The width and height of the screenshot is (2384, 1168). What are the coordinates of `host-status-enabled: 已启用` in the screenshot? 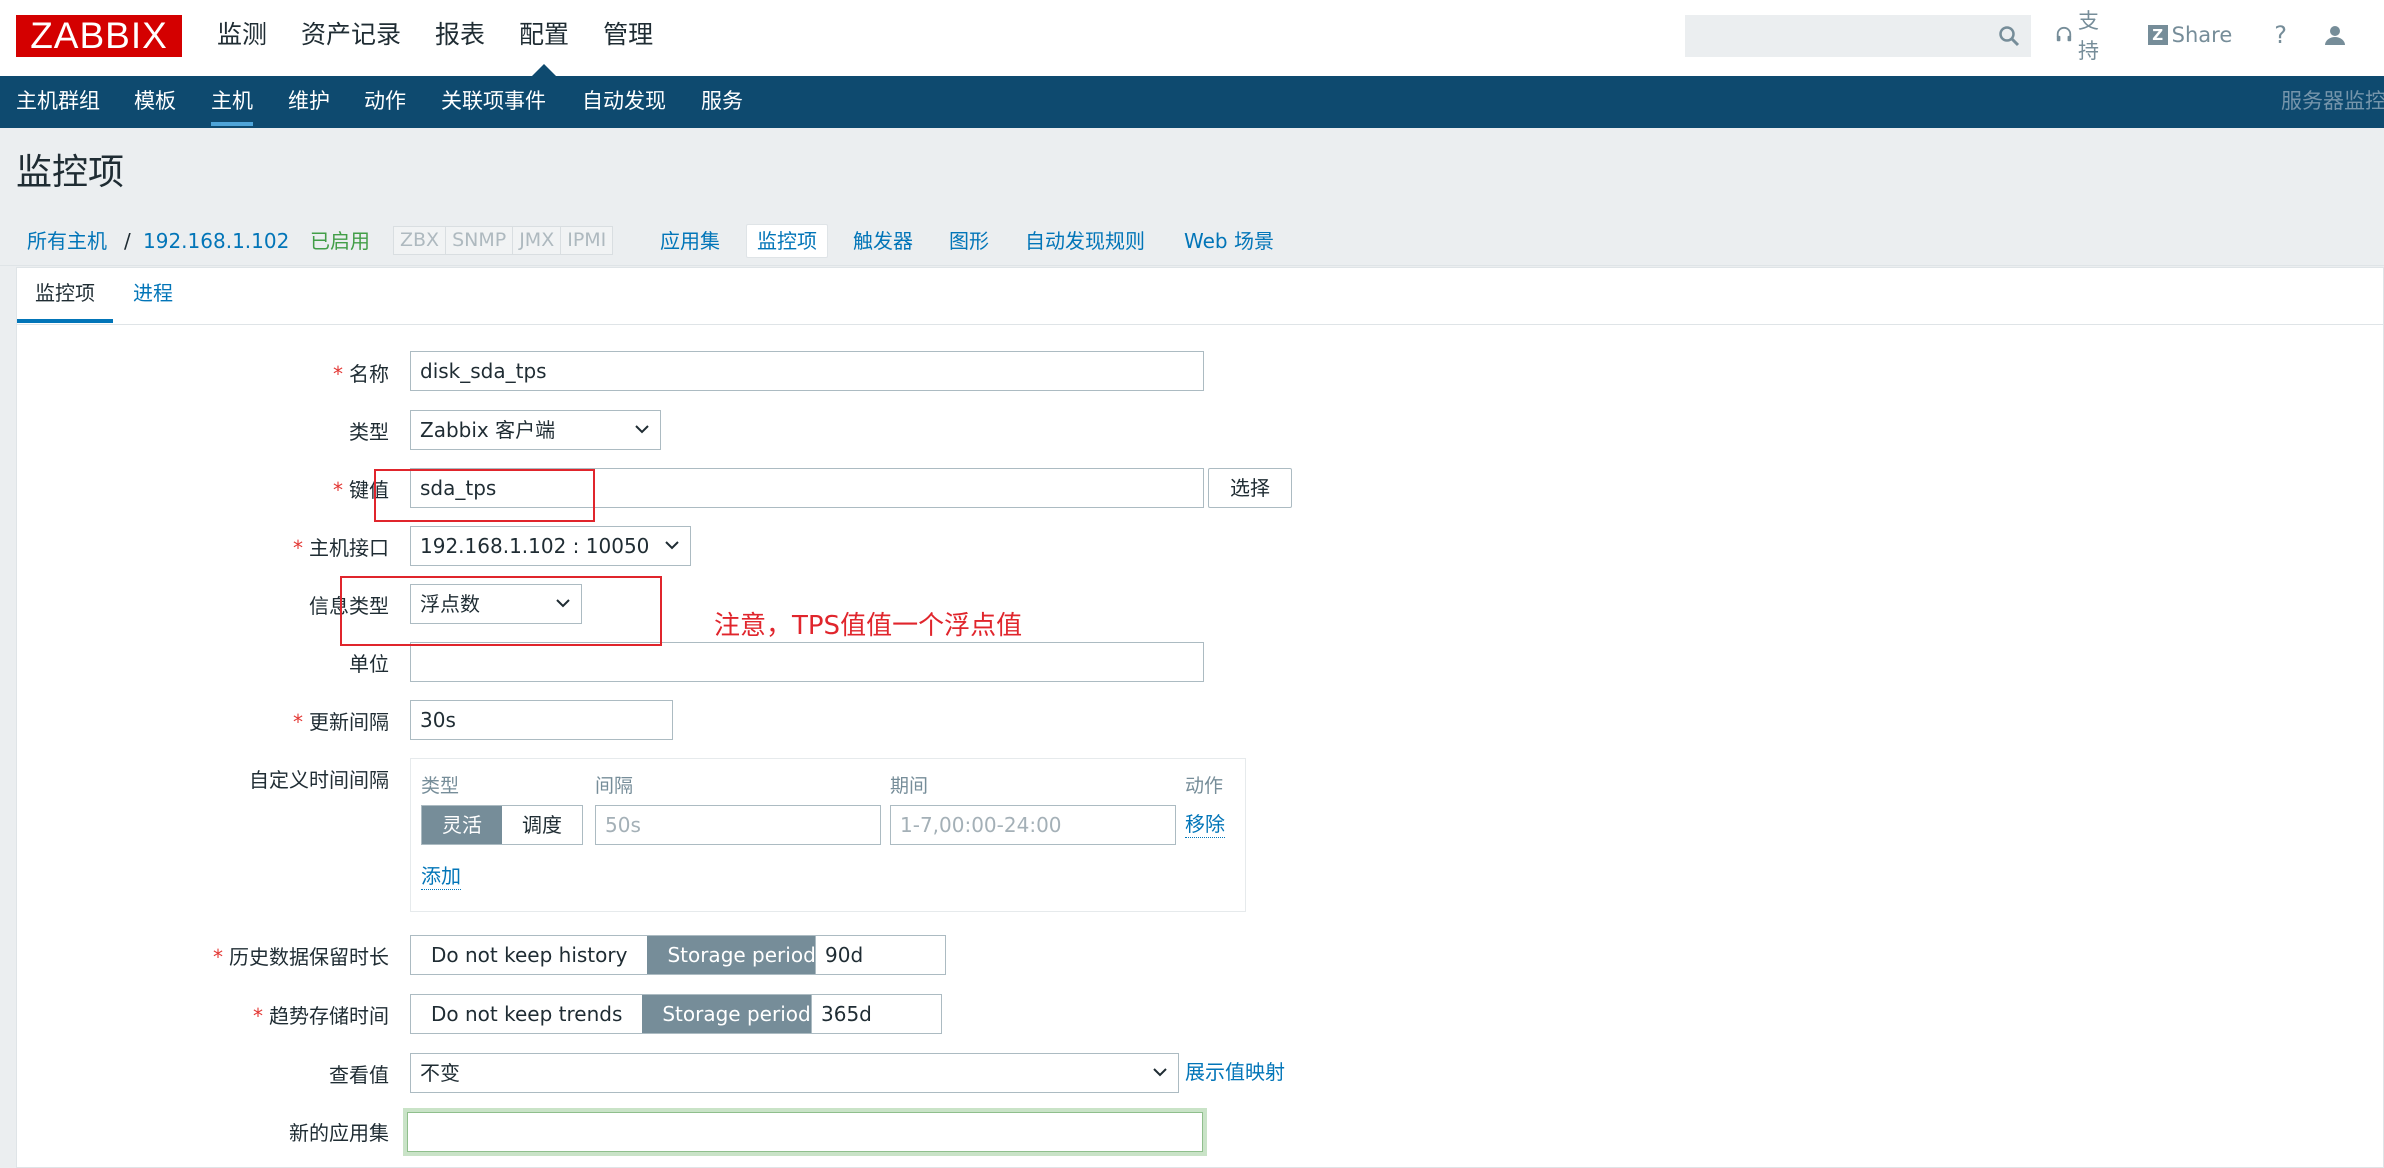 It's located at (340, 241).